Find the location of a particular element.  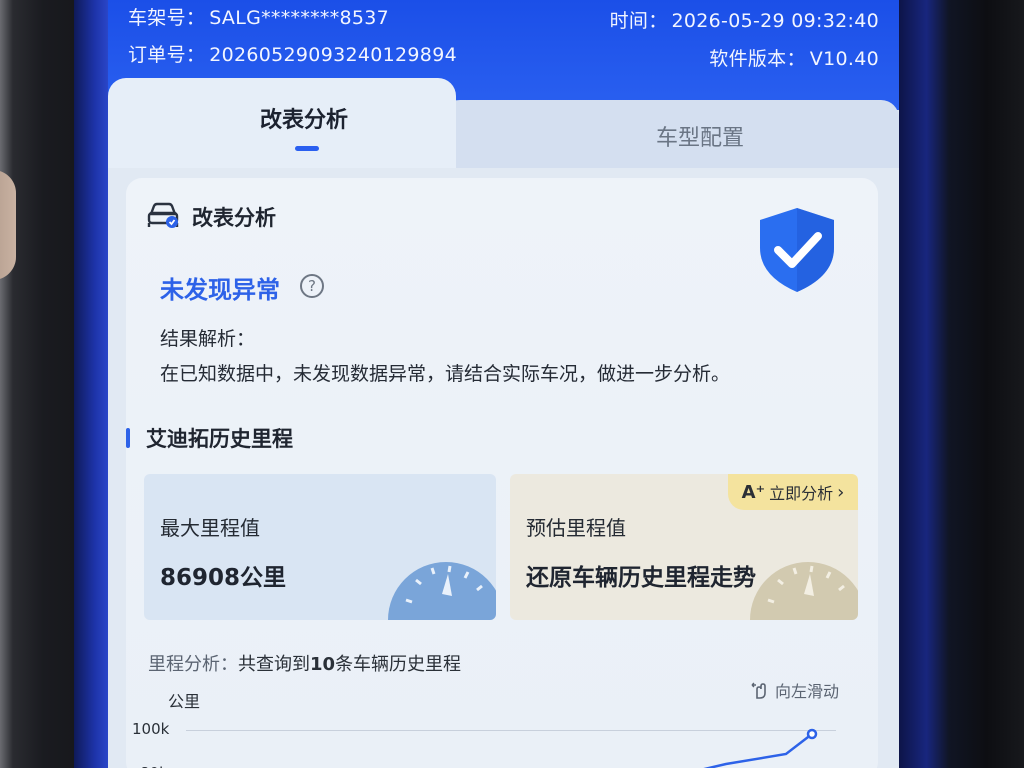

device-rail is located at coordinates (91, 384).